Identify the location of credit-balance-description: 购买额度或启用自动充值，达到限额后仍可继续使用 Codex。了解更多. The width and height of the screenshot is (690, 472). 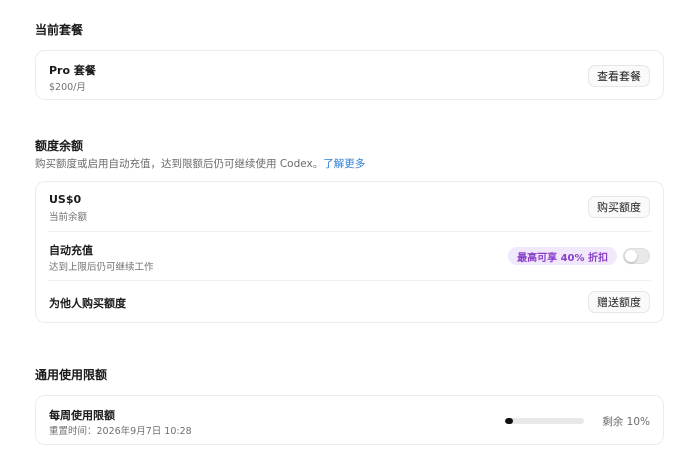
(200, 163).